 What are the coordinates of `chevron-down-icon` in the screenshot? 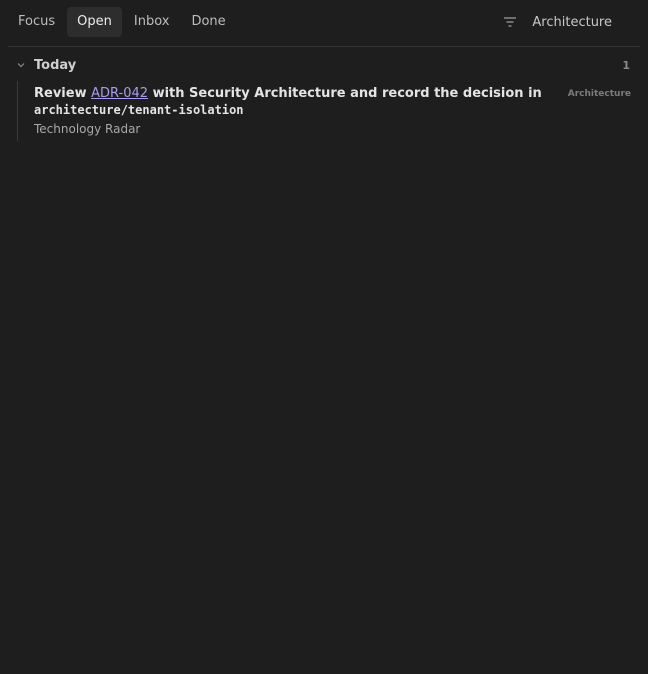 It's located at (21, 65).